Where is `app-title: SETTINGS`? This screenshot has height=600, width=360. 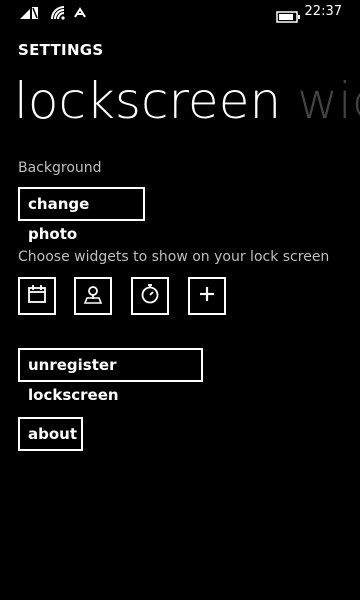
app-title: SETTINGS is located at coordinates (61, 50).